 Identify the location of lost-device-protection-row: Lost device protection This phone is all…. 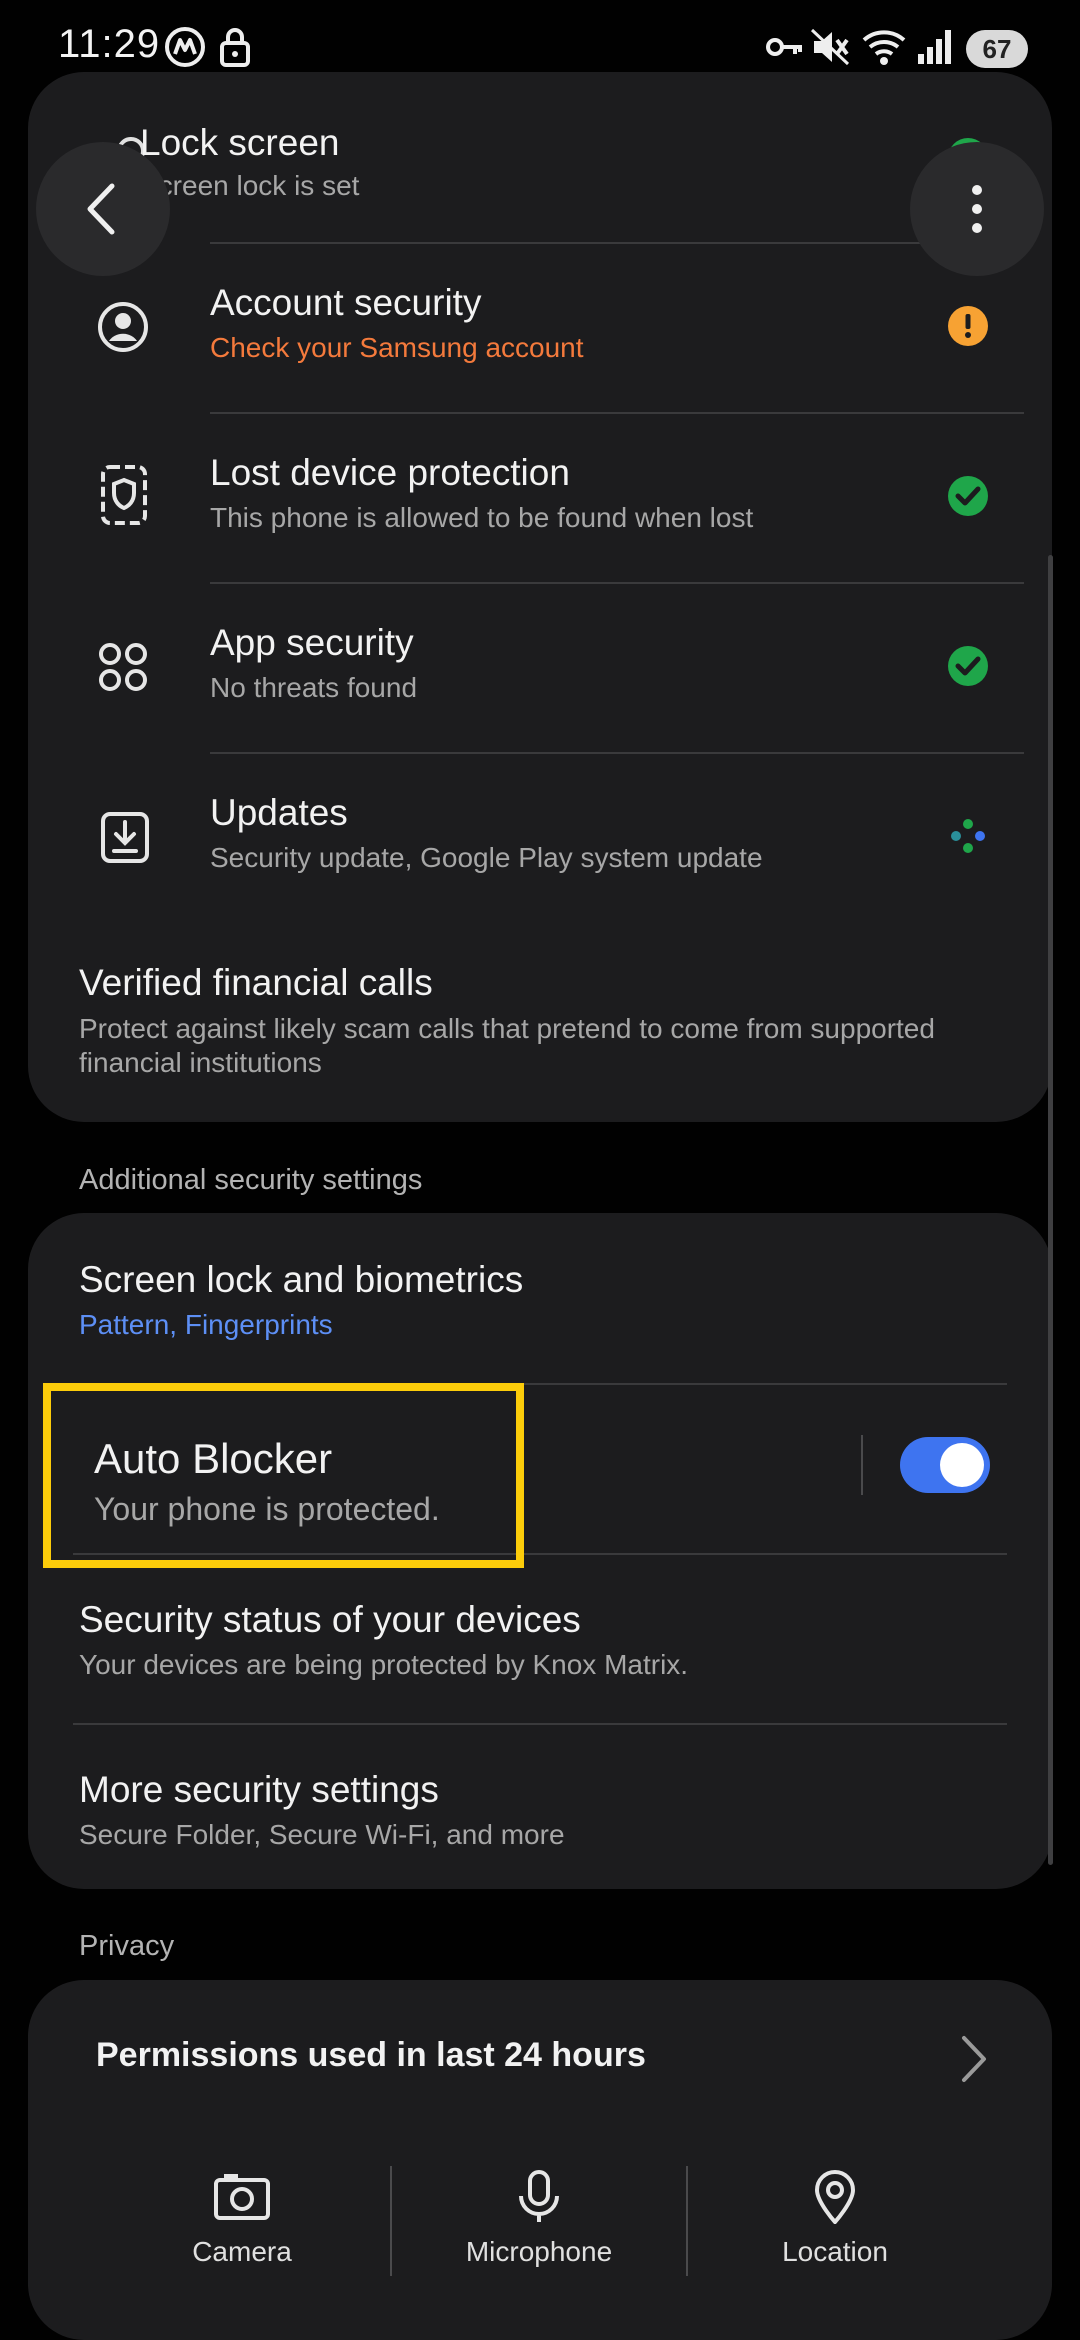
(540, 498).